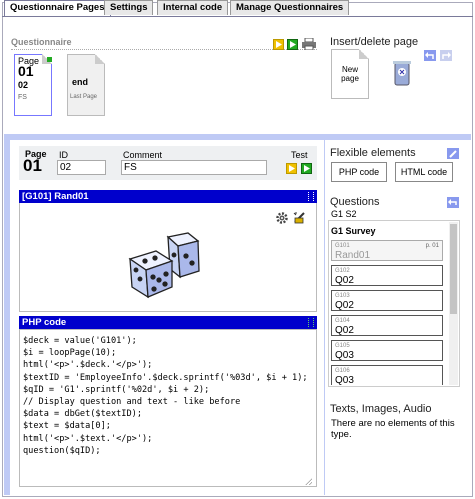 This screenshot has width=475, height=499. What do you see at coordinates (387, 300) in the screenshot?
I see `question-item: G103 Q02` at bounding box center [387, 300].